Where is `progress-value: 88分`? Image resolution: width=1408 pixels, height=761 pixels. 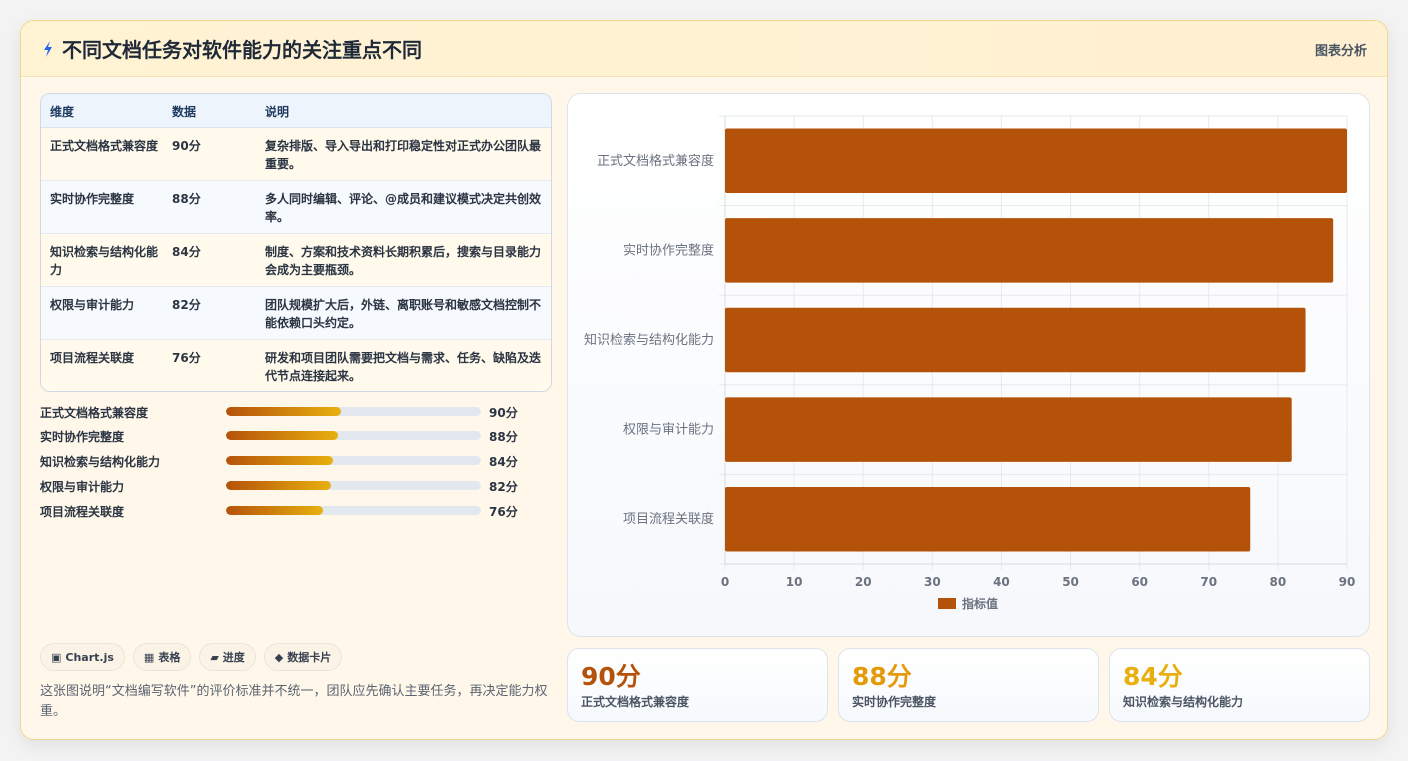
progress-value: 88分 is located at coordinates (503, 437).